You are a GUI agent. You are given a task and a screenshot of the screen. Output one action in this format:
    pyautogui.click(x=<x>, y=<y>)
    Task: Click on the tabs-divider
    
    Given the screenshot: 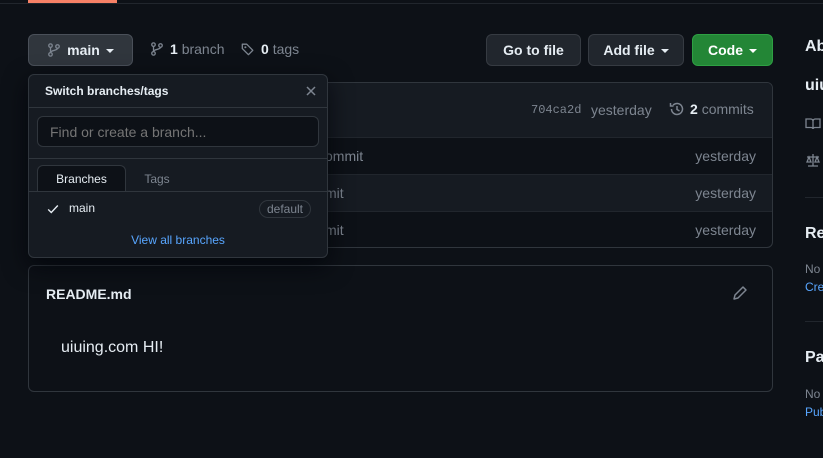 What is the action you would take?
    pyautogui.click(x=178, y=191)
    